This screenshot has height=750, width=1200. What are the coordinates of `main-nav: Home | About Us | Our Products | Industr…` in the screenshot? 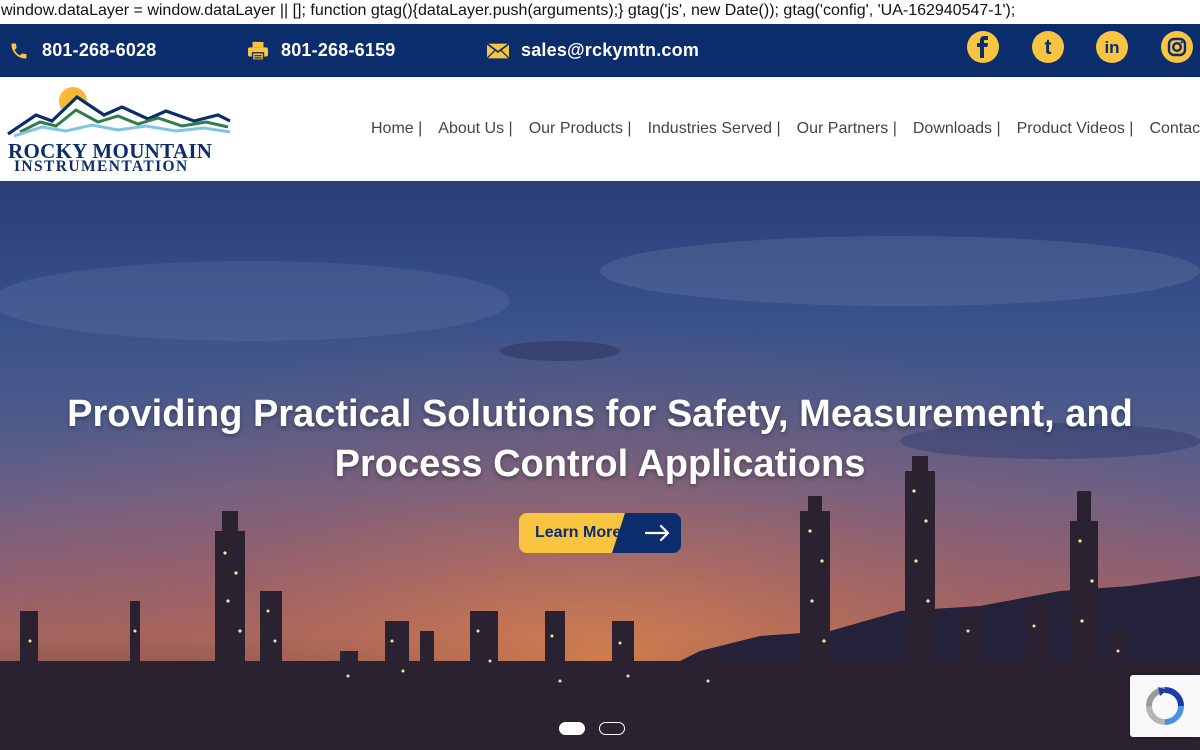 It's located at (785, 129).